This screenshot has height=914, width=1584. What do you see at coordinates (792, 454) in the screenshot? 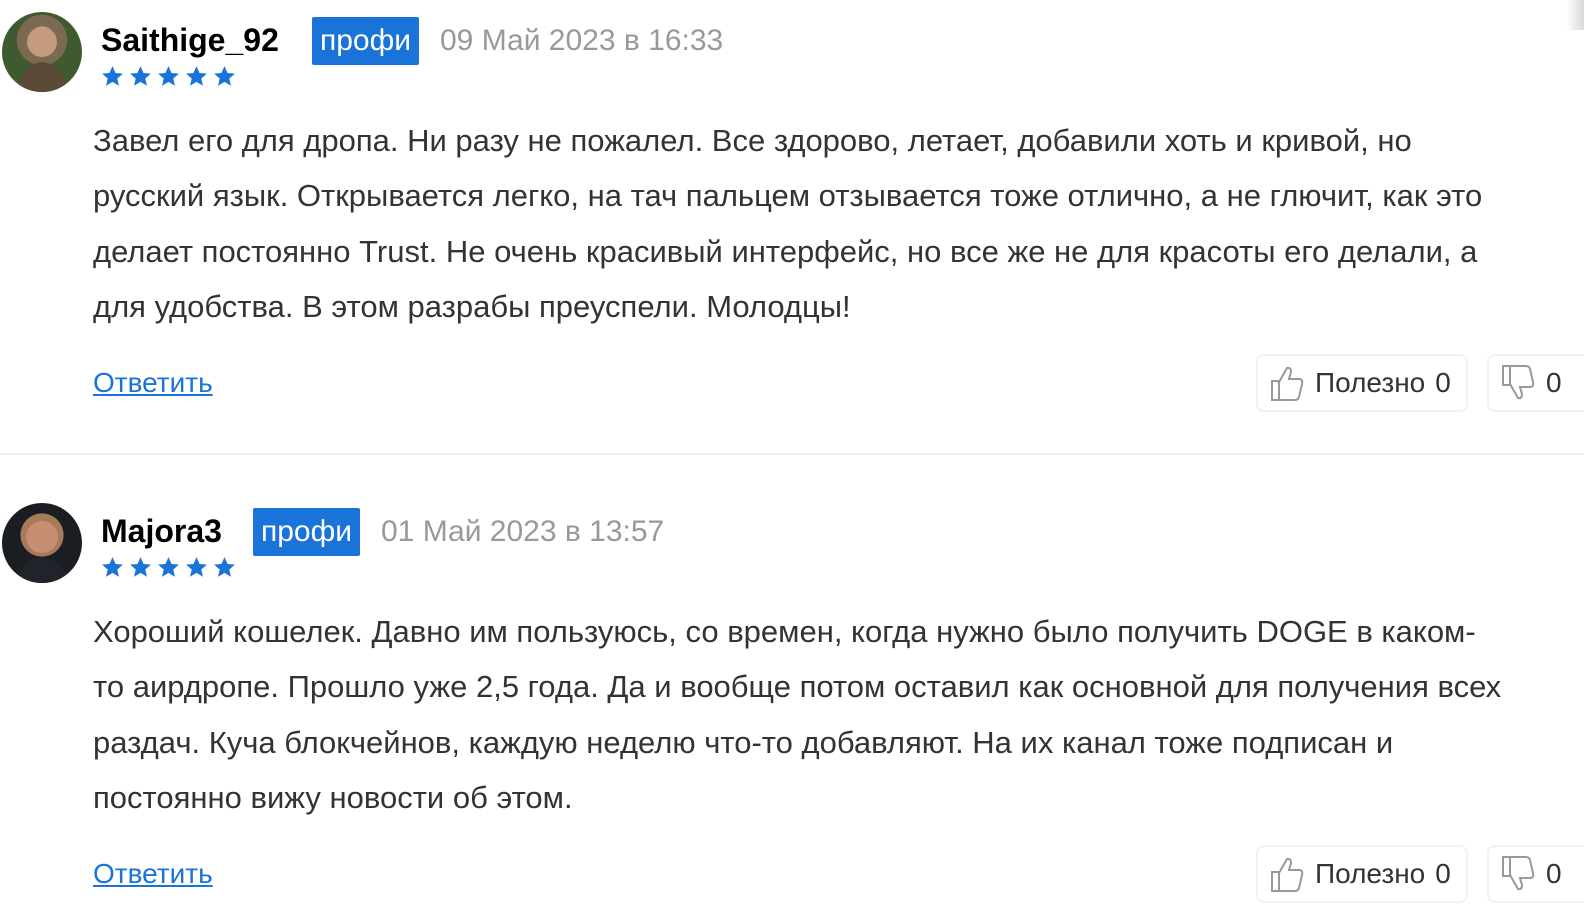
I see `review-divider` at bounding box center [792, 454].